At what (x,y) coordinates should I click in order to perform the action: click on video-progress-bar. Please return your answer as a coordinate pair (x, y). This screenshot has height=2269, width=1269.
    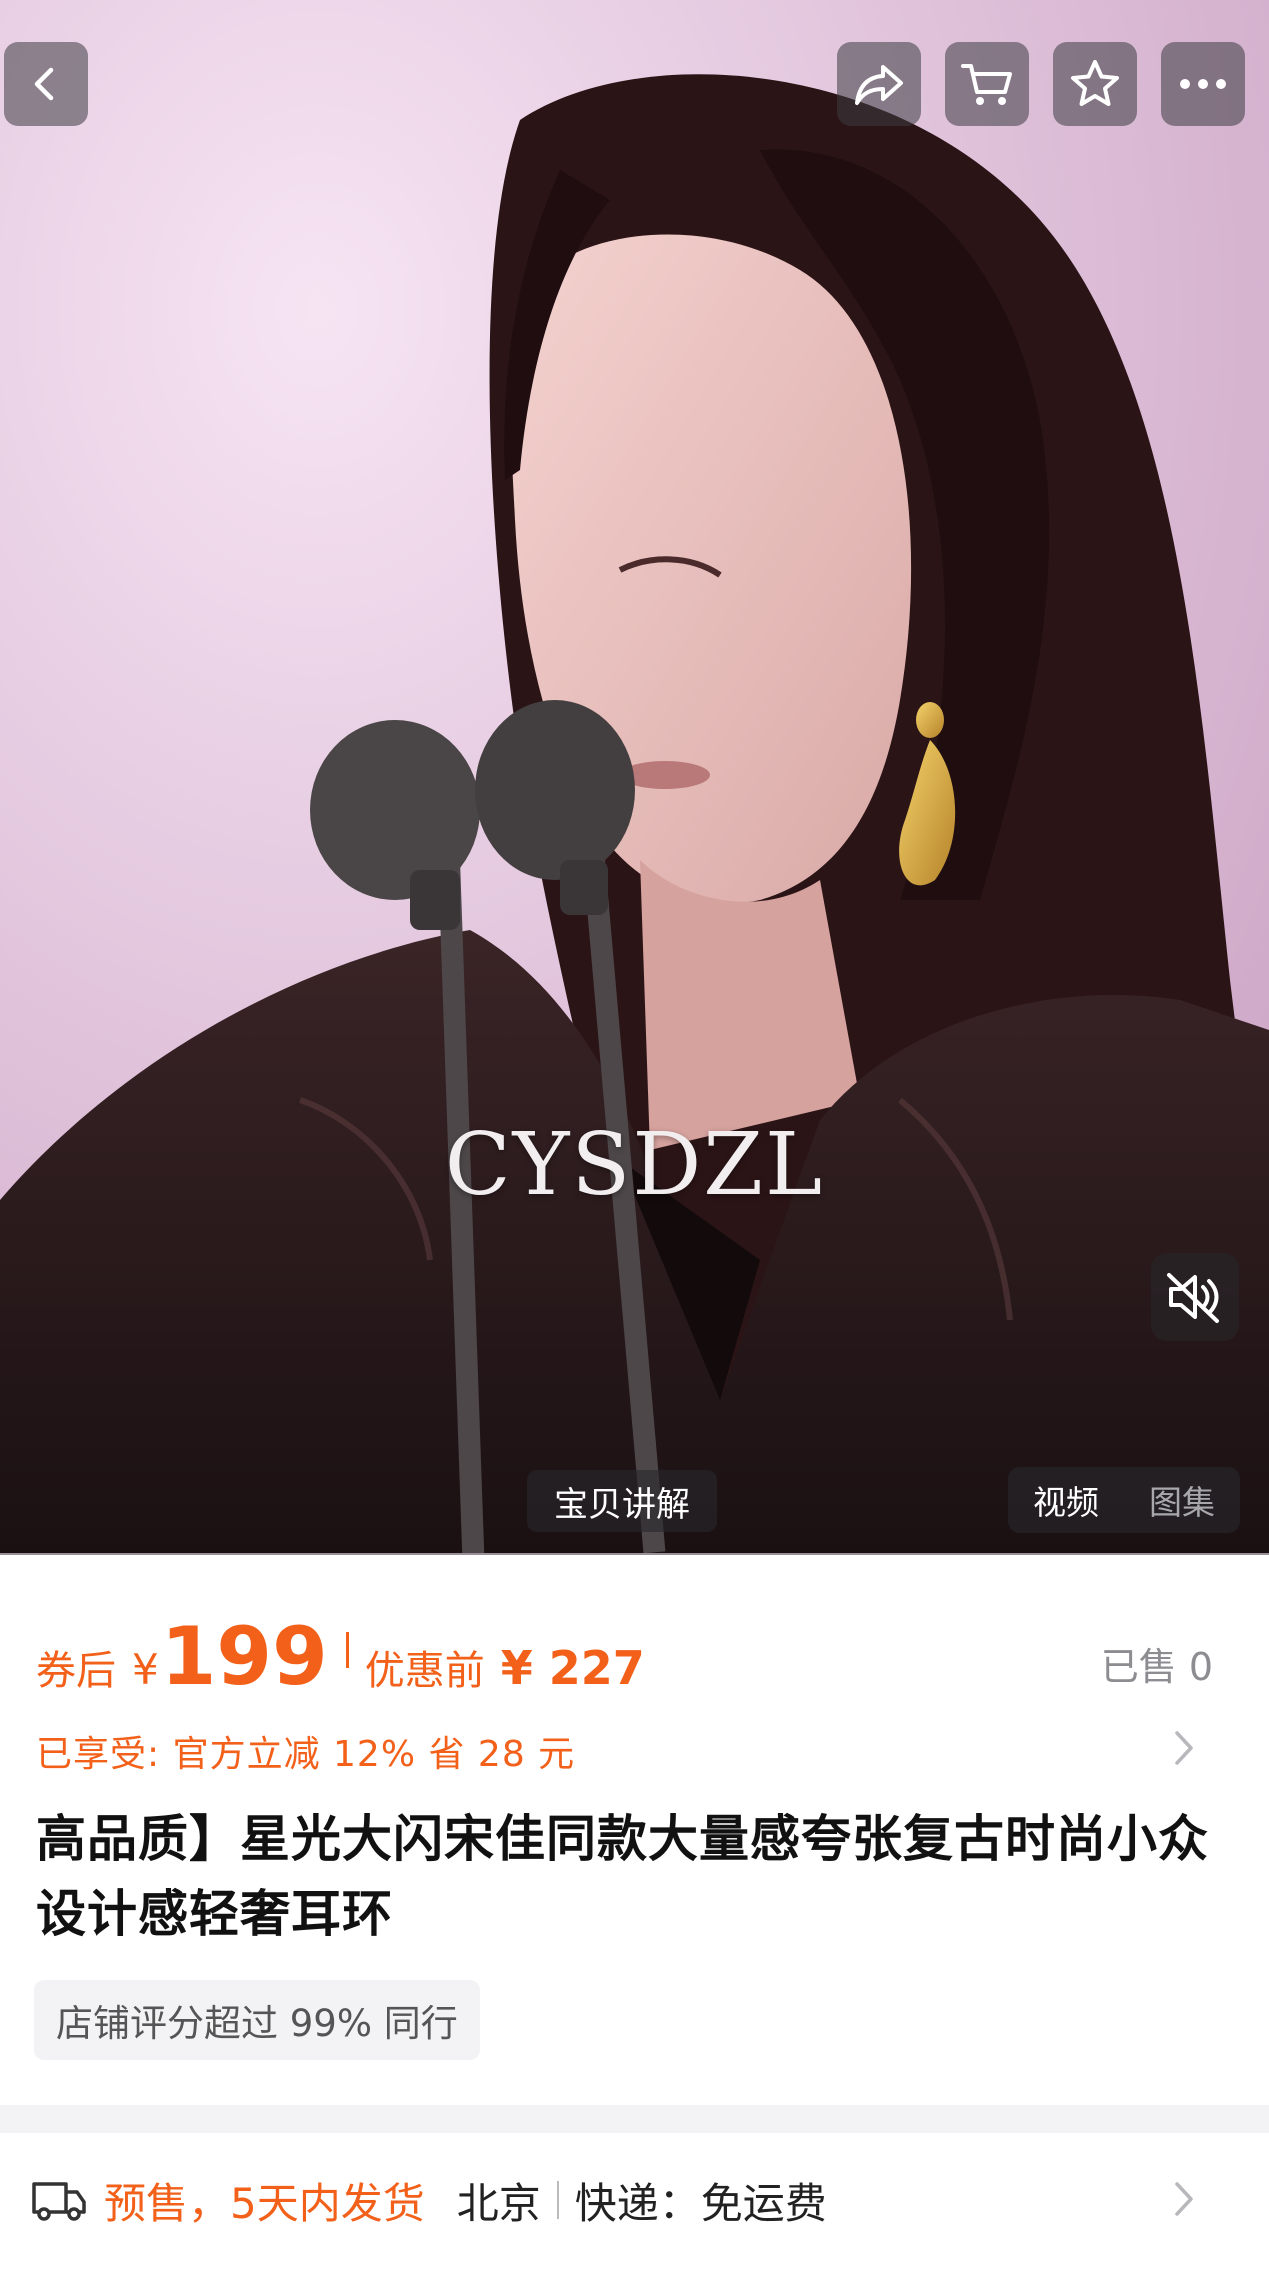
    Looking at the image, I should click on (634, 1554).